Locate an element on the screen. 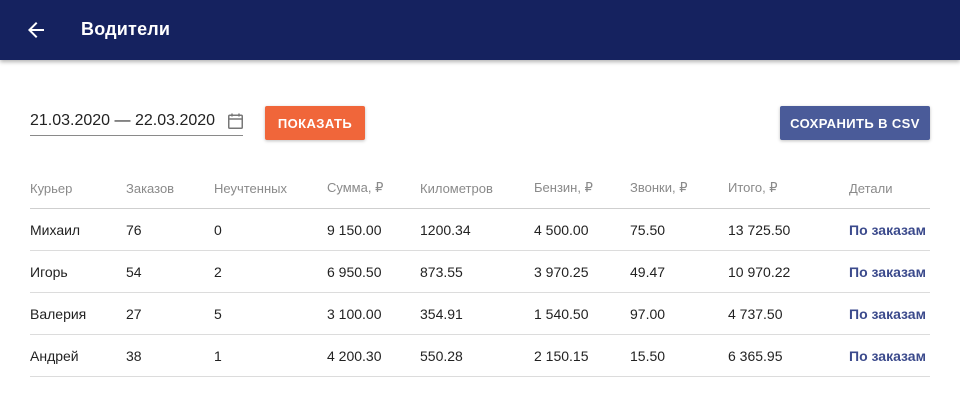 Image resolution: width=960 pixels, height=408 pixels. sum-cell: 9 150.00 is located at coordinates (354, 229).